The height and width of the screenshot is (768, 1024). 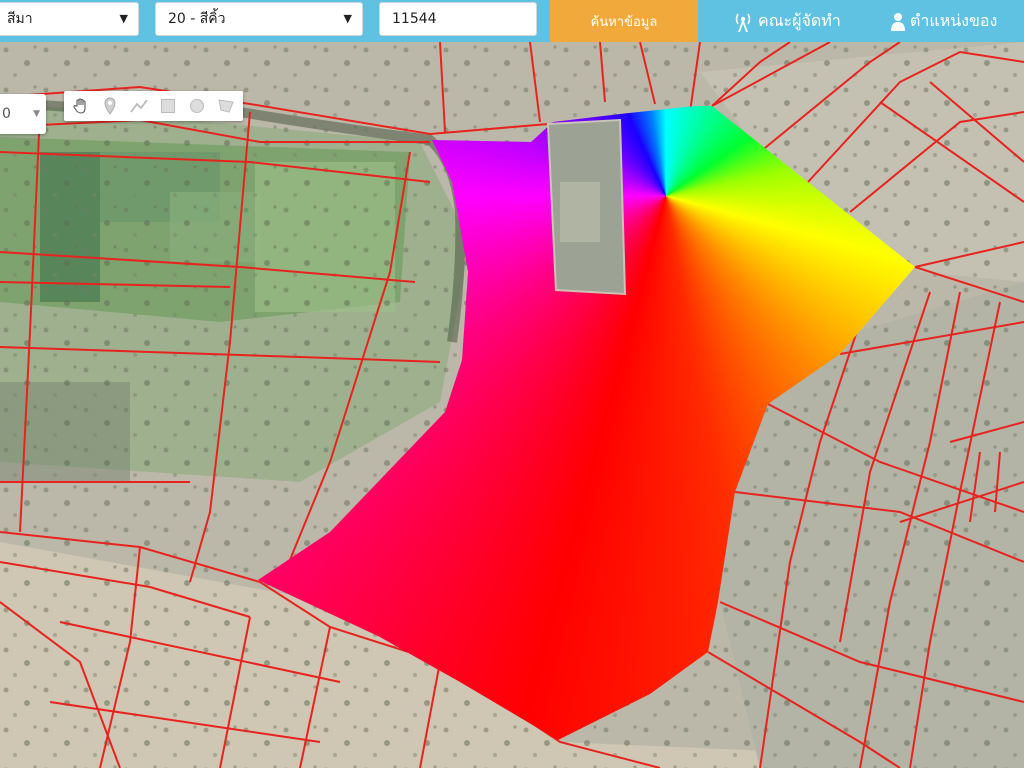 I want to click on draw-toolbar, so click(x=153, y=106).